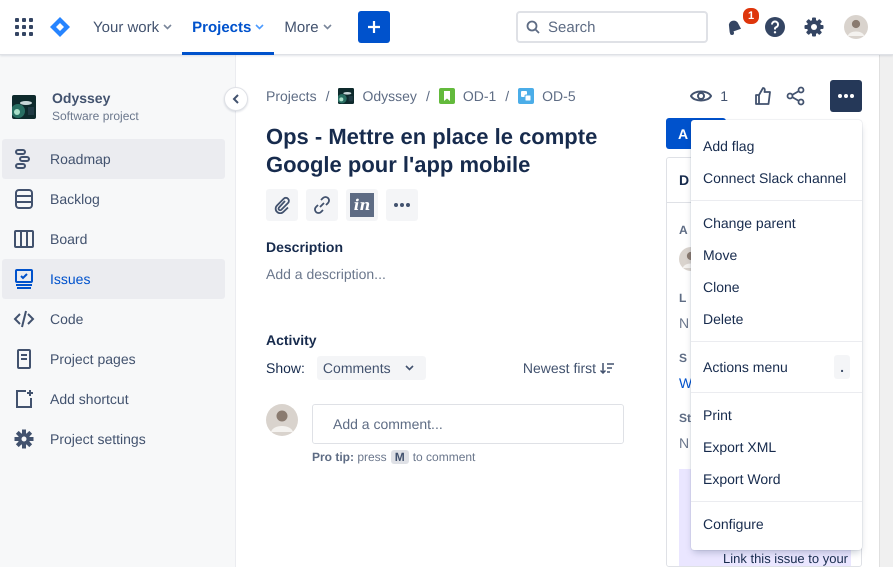 This screenshot has height=567, width=893. What do you see at coordinates (305, 247) in the screenshot?
I see `section-heading: Description` at bounding box center [305, 247].